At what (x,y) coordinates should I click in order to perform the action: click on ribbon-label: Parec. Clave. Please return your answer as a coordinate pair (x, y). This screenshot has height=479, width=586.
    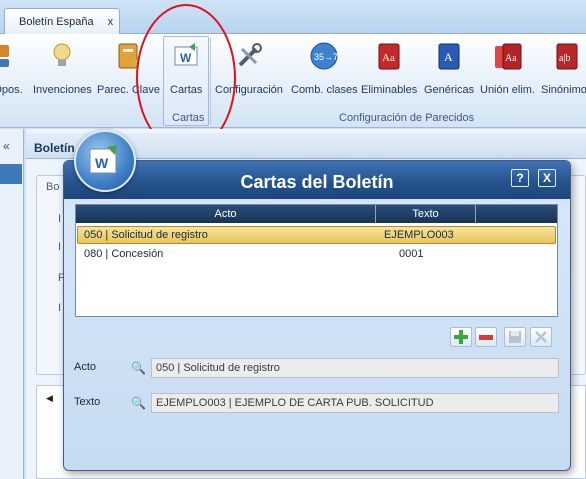
    Looking at the image, I should click on (128, 90).